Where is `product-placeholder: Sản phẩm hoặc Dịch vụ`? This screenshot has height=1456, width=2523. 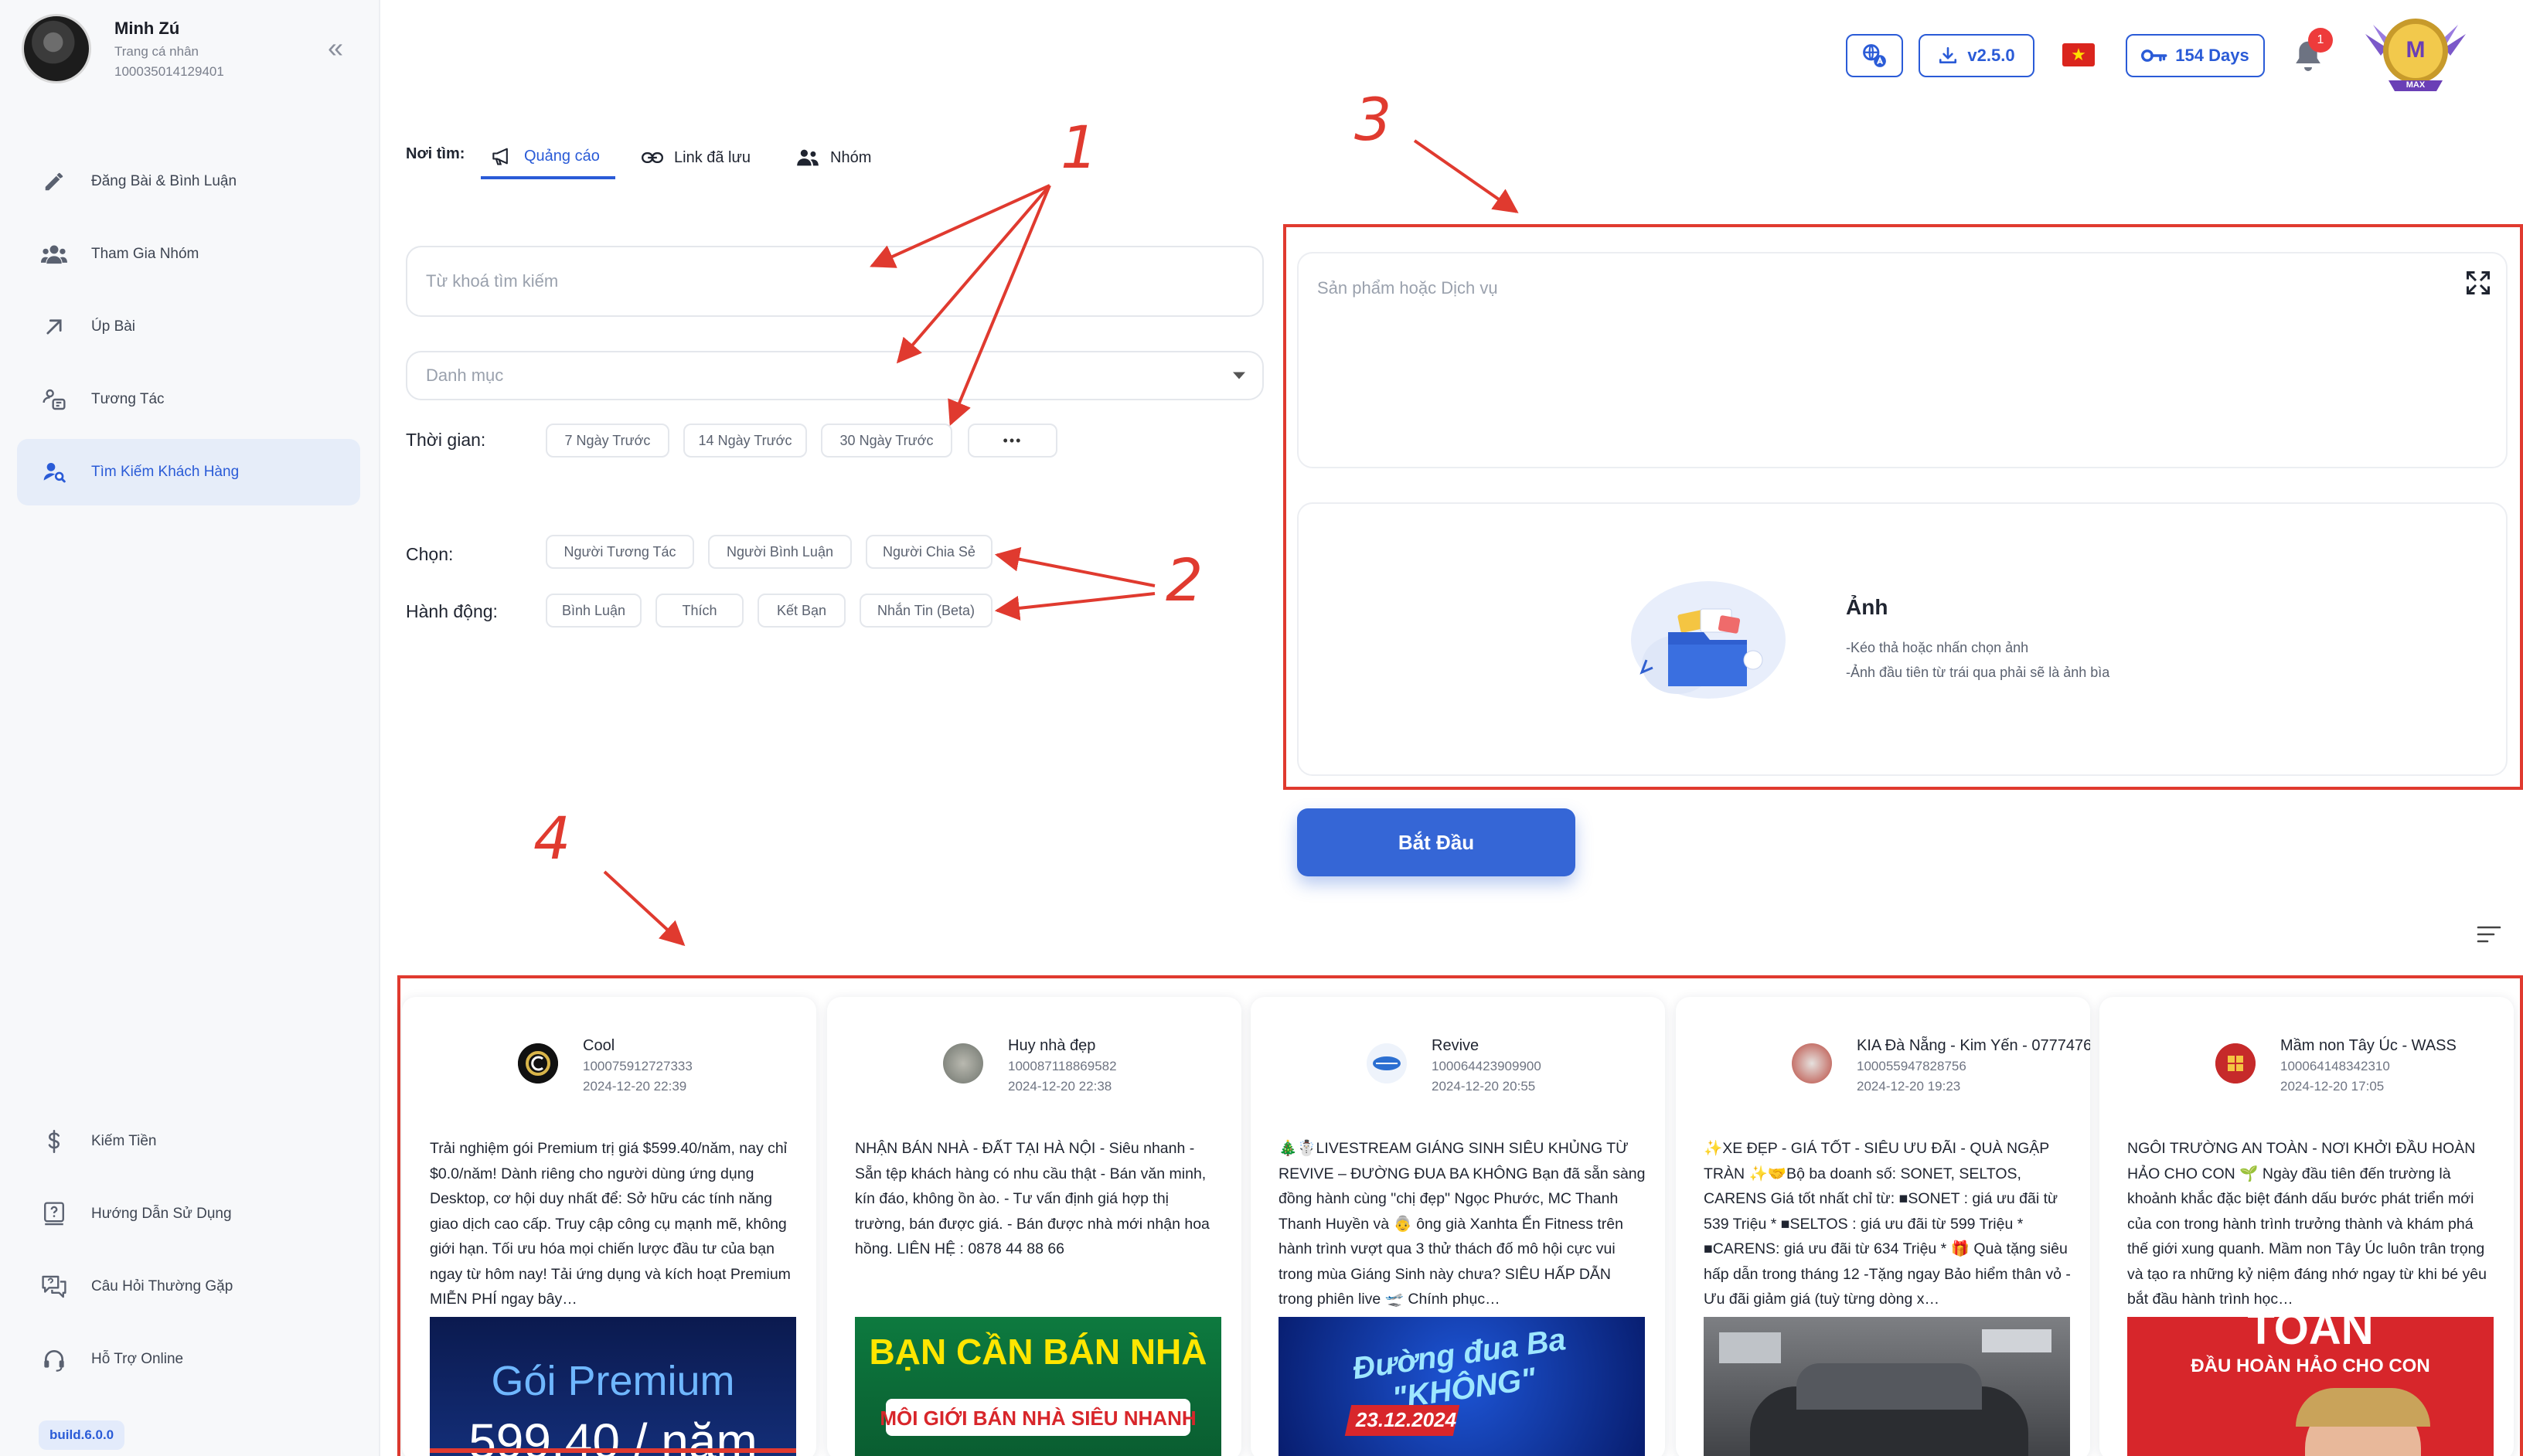
product-placeholder: Sản phẩm hoặc Dịch vụ is located at coordinates (1407, 288).